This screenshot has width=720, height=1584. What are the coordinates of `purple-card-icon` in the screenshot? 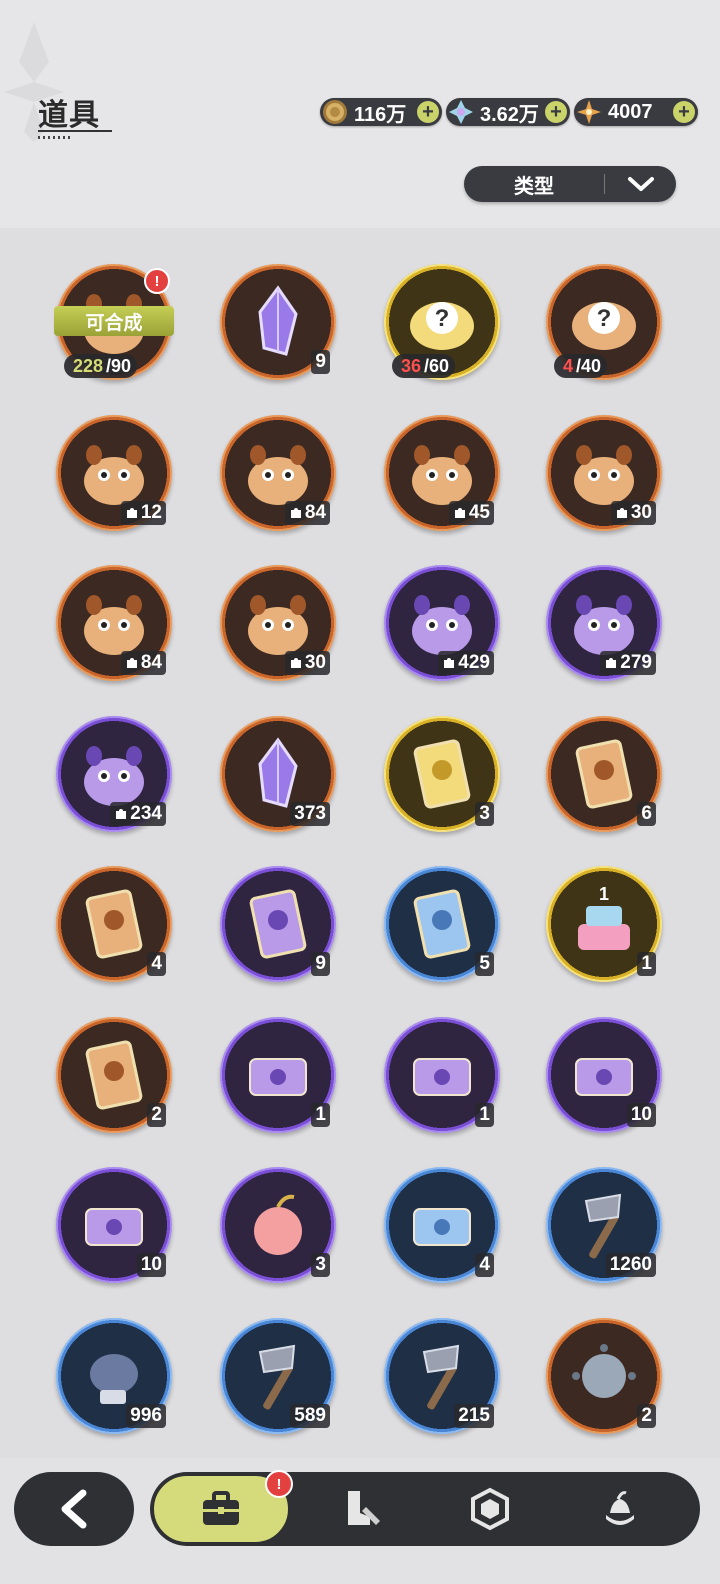 It's located at (278, 924).